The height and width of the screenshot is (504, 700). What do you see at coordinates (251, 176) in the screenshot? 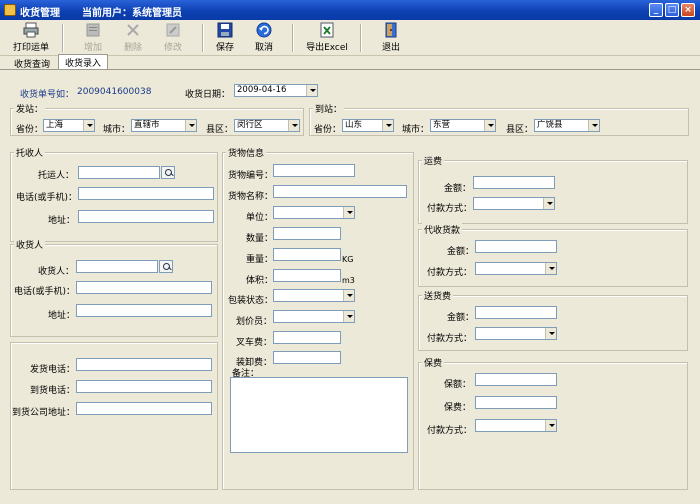
I see `goods-code-label: 货物编号：` at bounding box center [251, 176].